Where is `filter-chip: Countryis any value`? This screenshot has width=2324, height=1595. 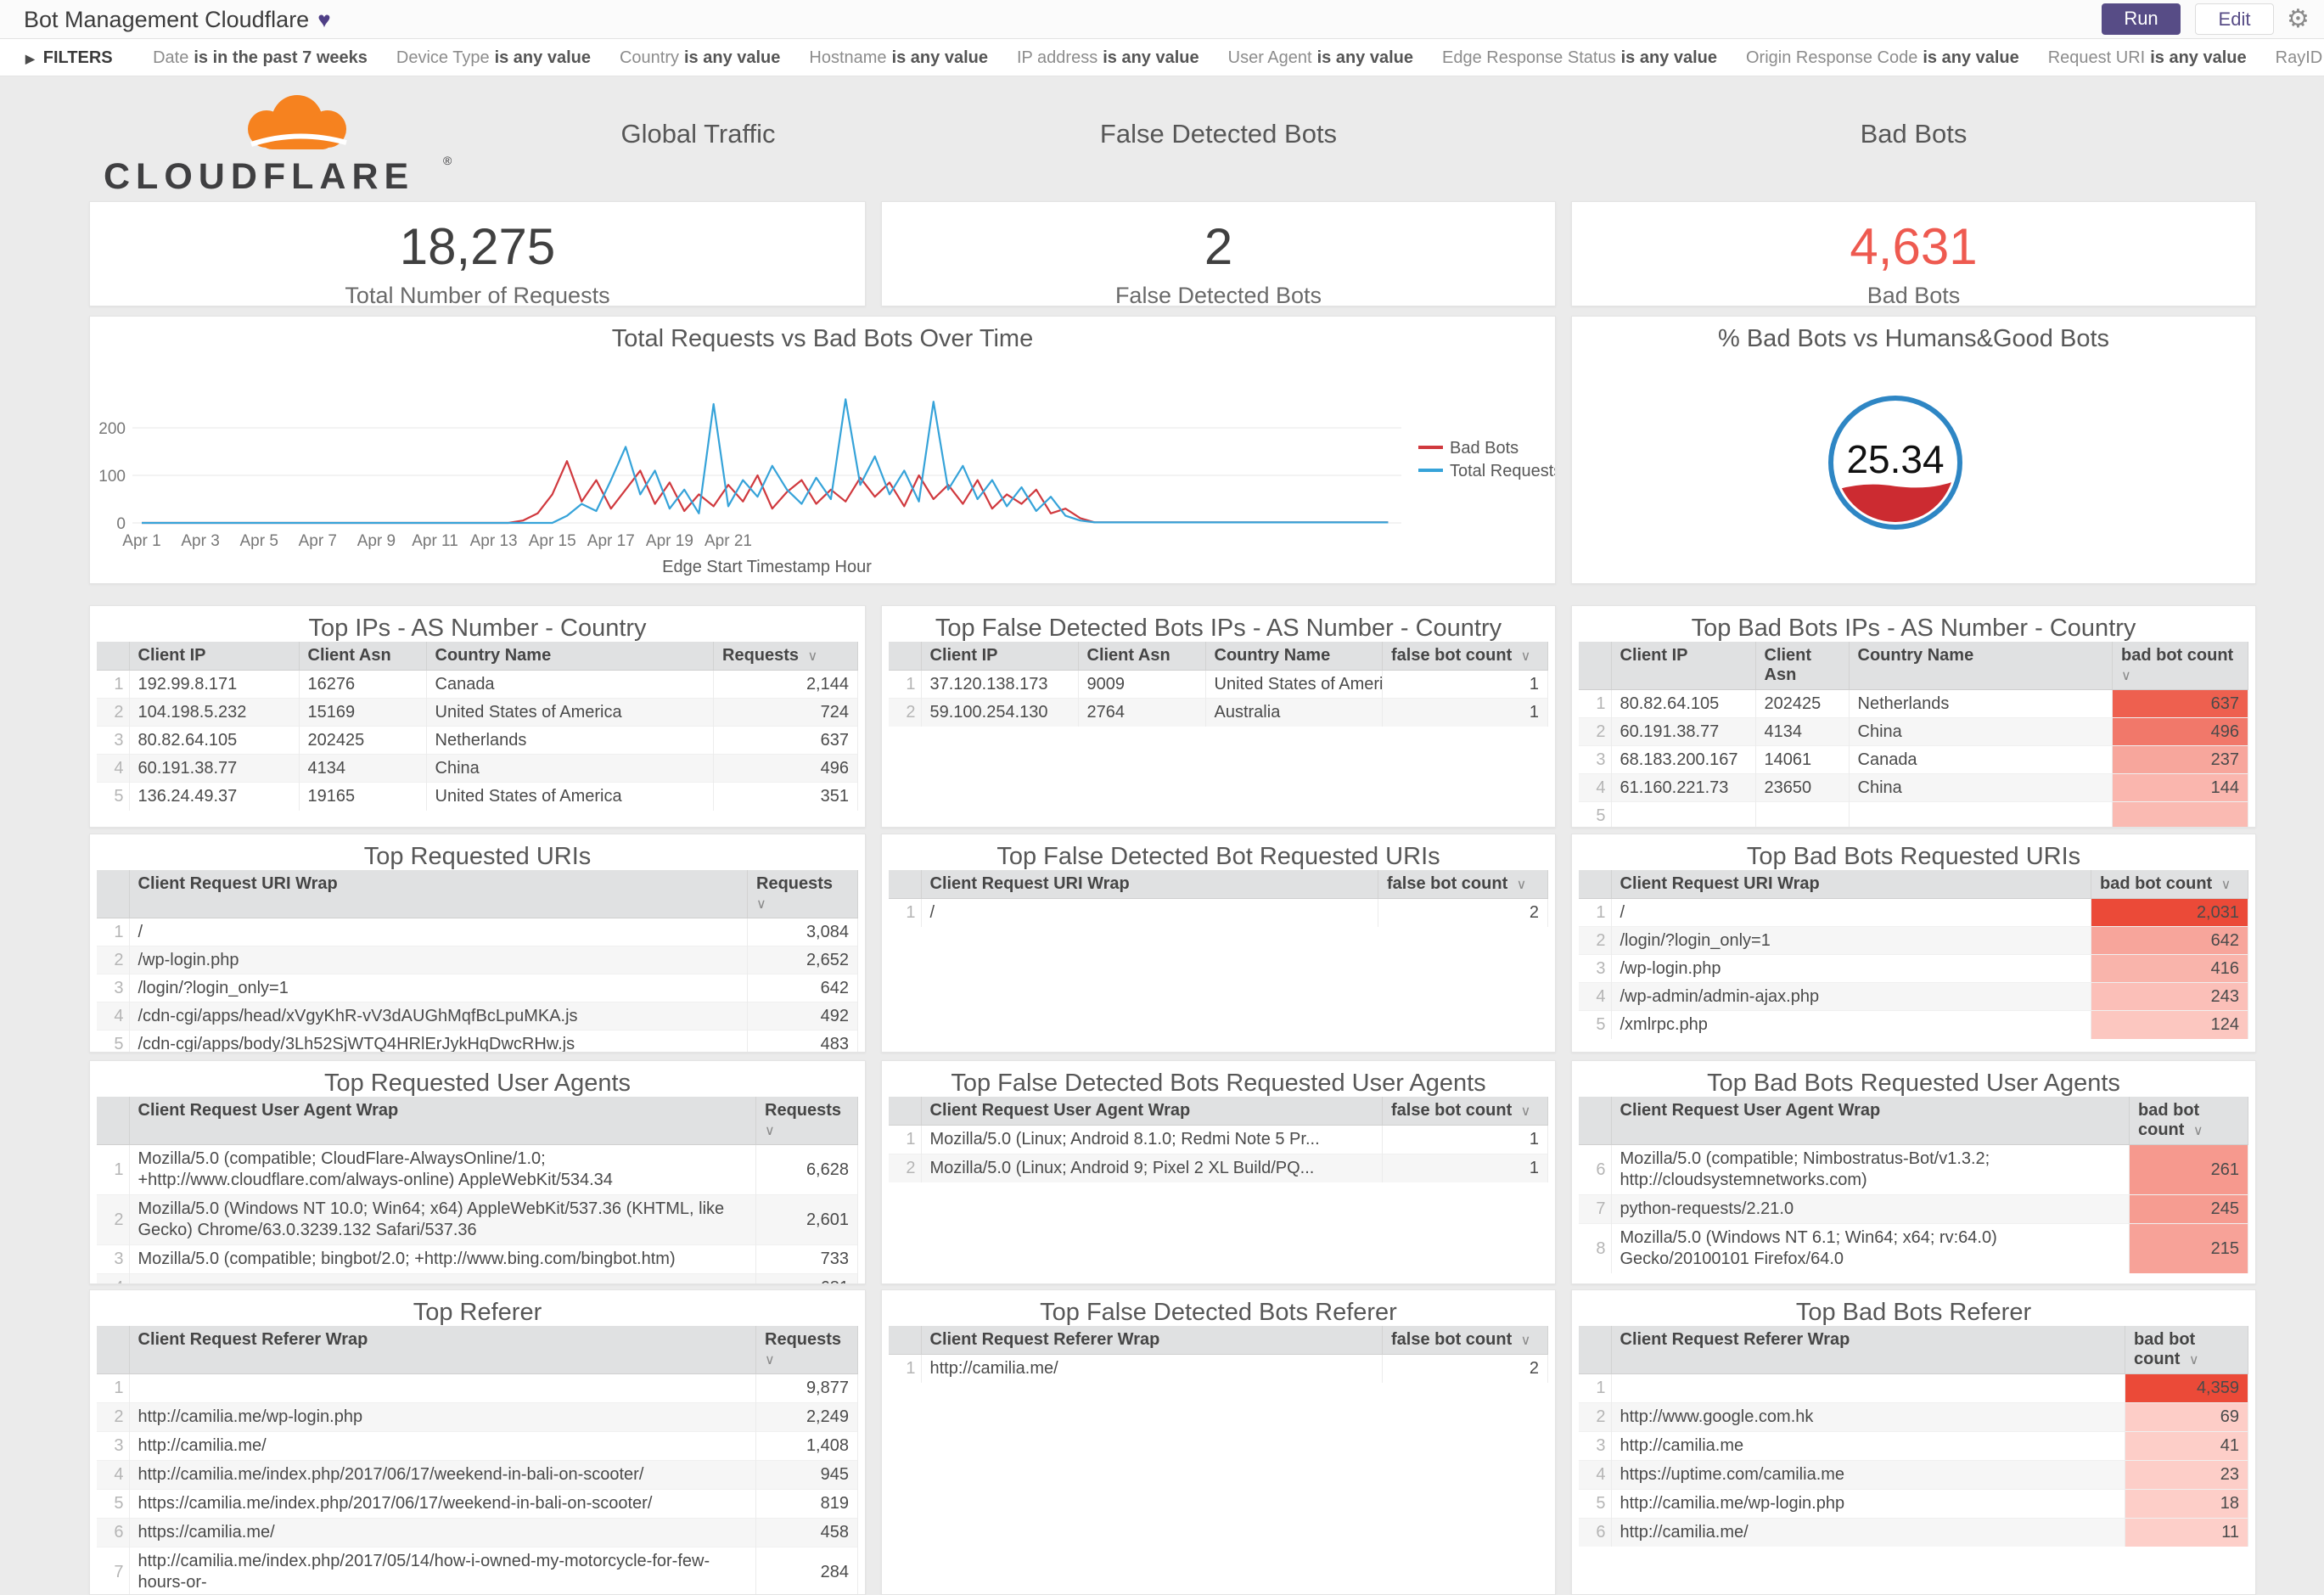 filter-chip: Countryis any value is located at coordinates (700, 58).